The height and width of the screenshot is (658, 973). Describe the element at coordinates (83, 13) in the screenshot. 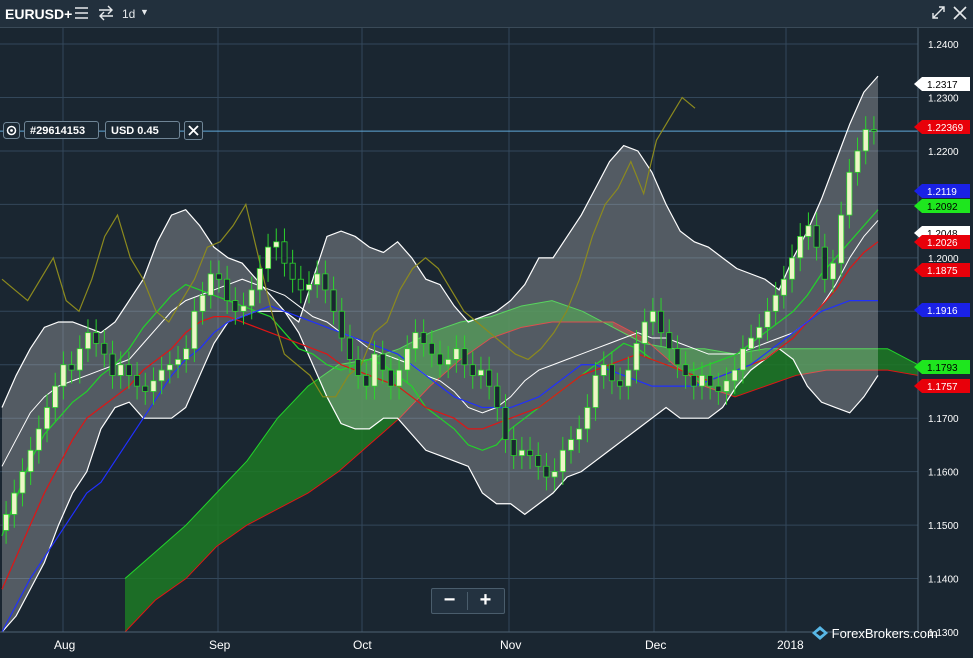

I see `hamburger-icon` at that location.